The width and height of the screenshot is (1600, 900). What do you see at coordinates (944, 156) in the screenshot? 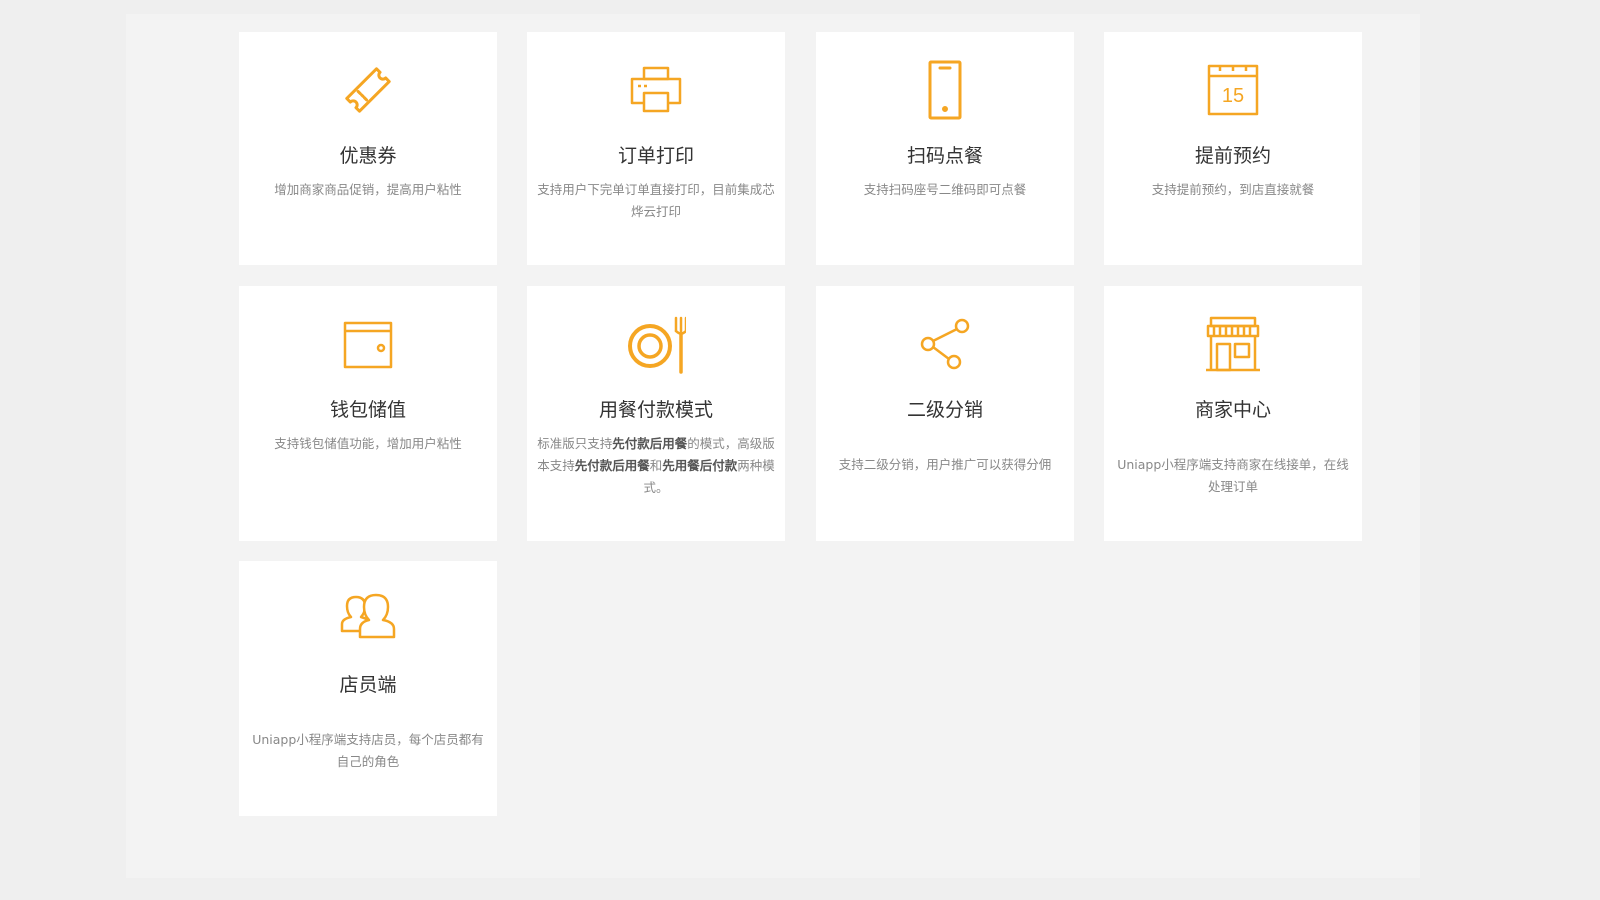
I see `feature-title: 扫码点餐` at bounding box center [944, 156].